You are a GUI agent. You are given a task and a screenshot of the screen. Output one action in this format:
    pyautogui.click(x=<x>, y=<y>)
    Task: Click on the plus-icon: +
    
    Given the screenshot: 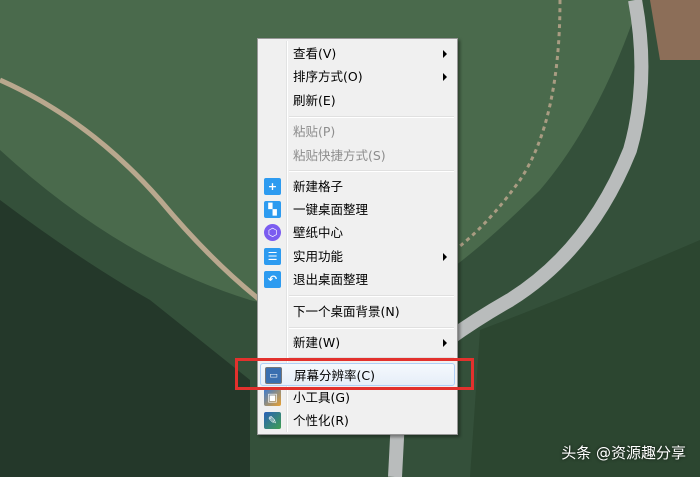 What is the action you would take?
    pyautogui.click(x=272, y=186)
    